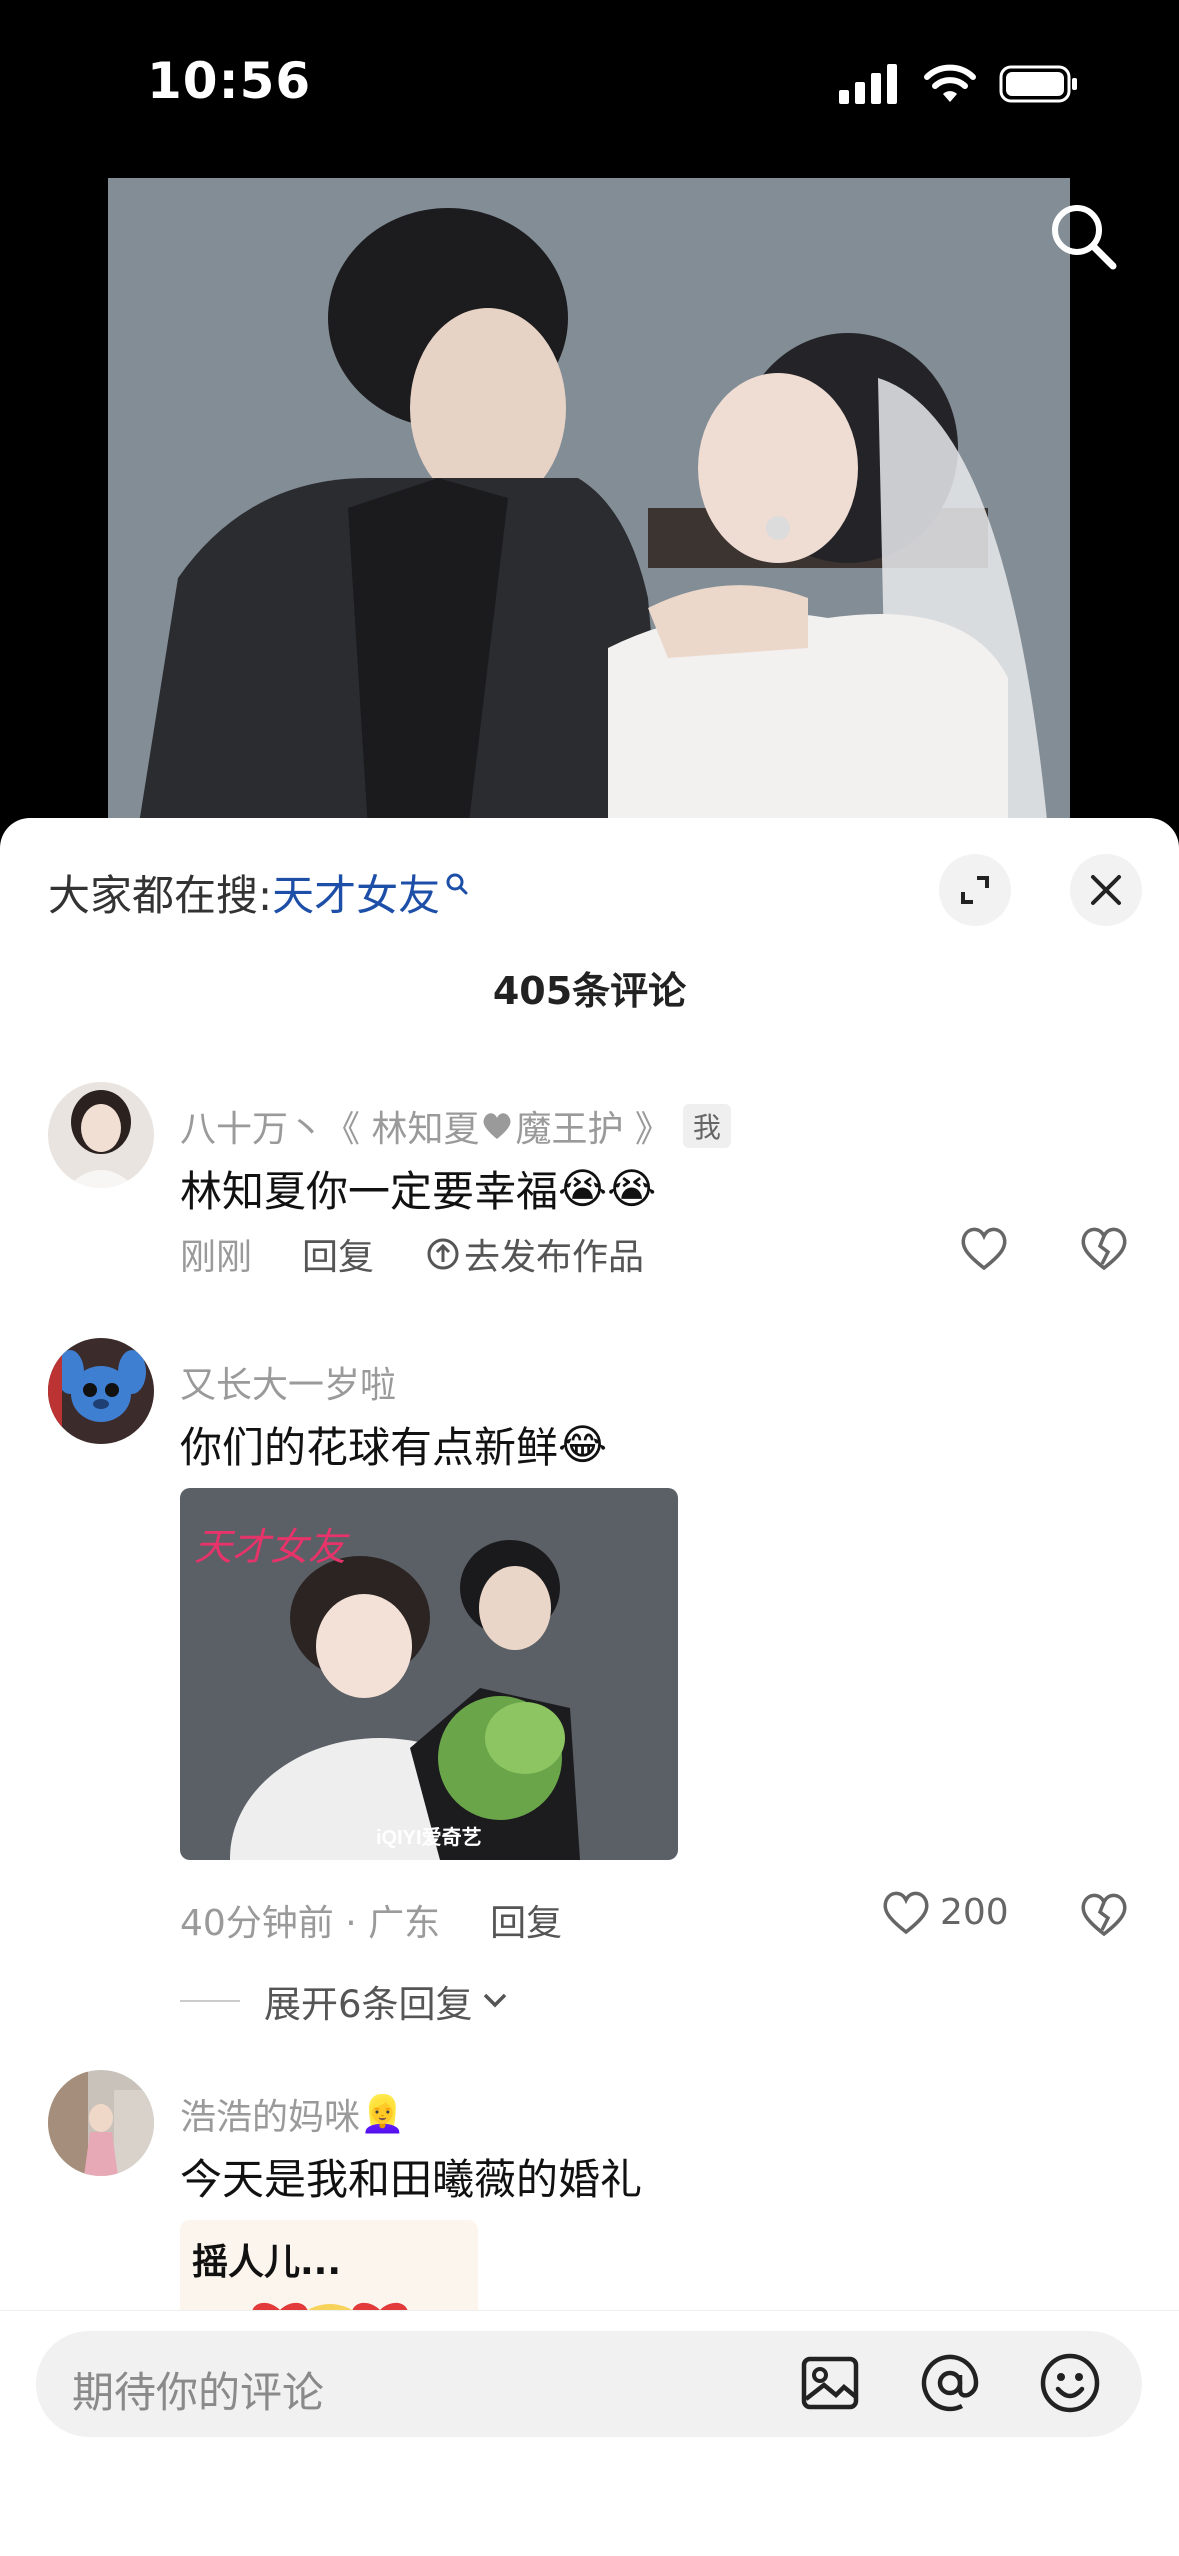  I want to click on expand-replies-label: 展开6条回复, so click(368, 2004).